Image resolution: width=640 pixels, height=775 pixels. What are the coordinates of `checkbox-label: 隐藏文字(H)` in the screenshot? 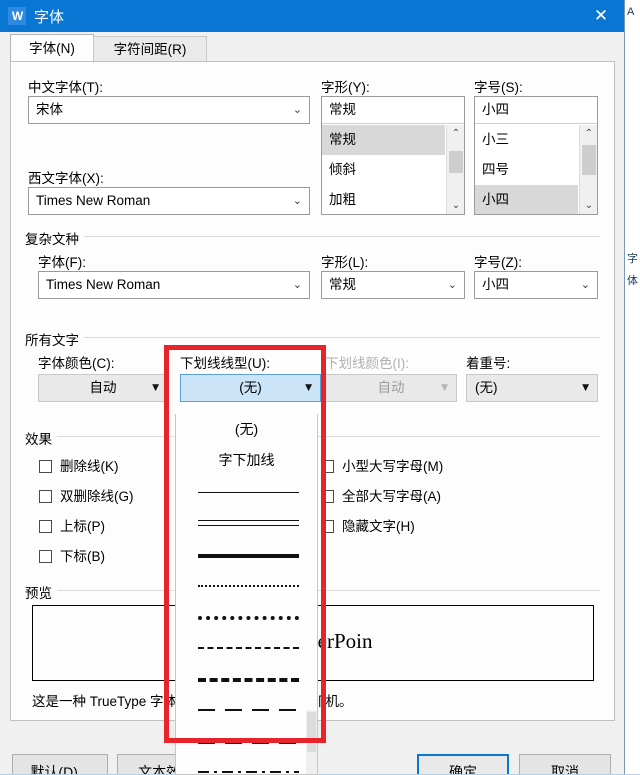 It's located at (378, 526).